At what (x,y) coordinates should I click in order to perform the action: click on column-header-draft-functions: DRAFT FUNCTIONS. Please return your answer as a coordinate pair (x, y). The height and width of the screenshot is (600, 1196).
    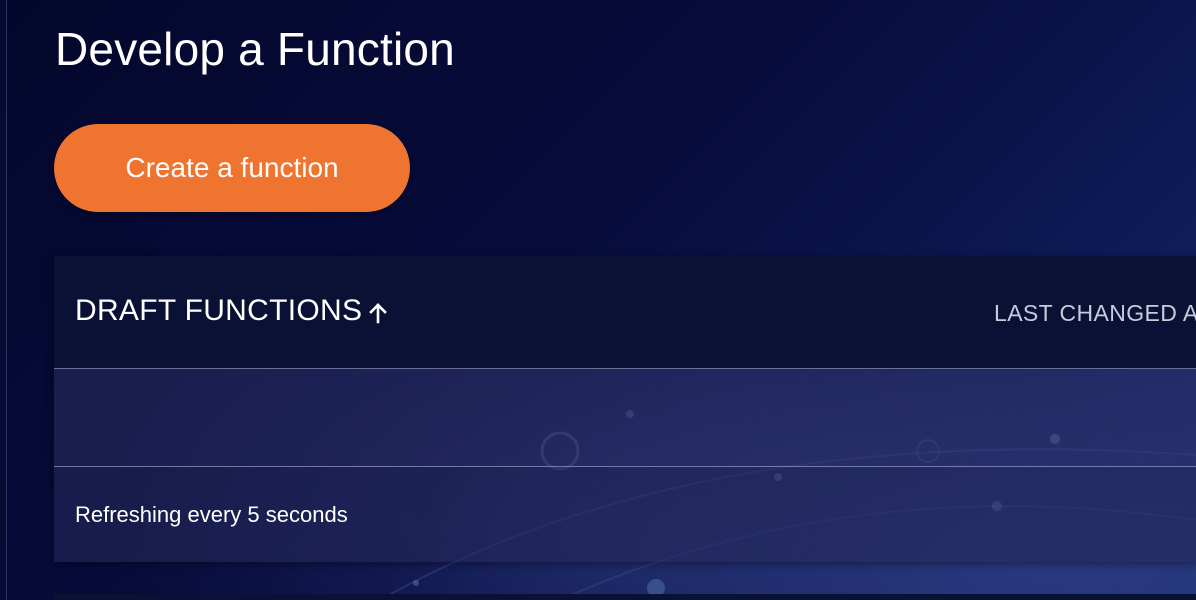
    Looking at the image, I should click on (232, 311).